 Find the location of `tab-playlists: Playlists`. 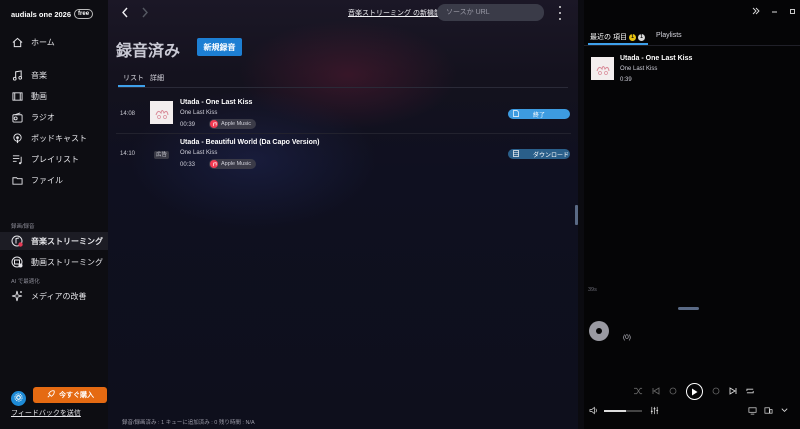

tab-playlists: Playlists is located at coordinates (669, 35).